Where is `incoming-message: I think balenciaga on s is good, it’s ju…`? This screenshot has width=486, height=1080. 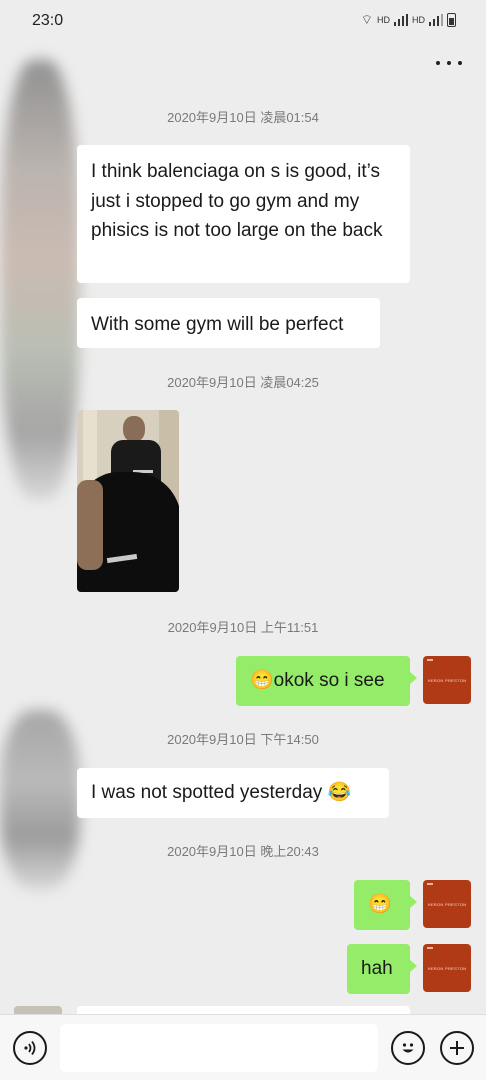 incoming-message: I think balenciaga on s is good, it’s ju… is located at coordinates (243, 214).